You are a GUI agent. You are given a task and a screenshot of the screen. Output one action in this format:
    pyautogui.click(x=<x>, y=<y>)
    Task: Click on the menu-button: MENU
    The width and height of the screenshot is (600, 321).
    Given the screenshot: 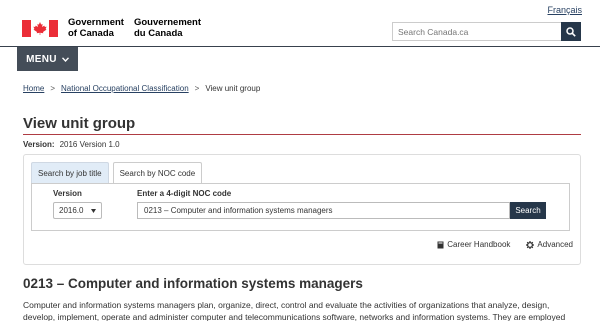 What is the action you would take?
    pyautogui.click(x=47, y=59)
    